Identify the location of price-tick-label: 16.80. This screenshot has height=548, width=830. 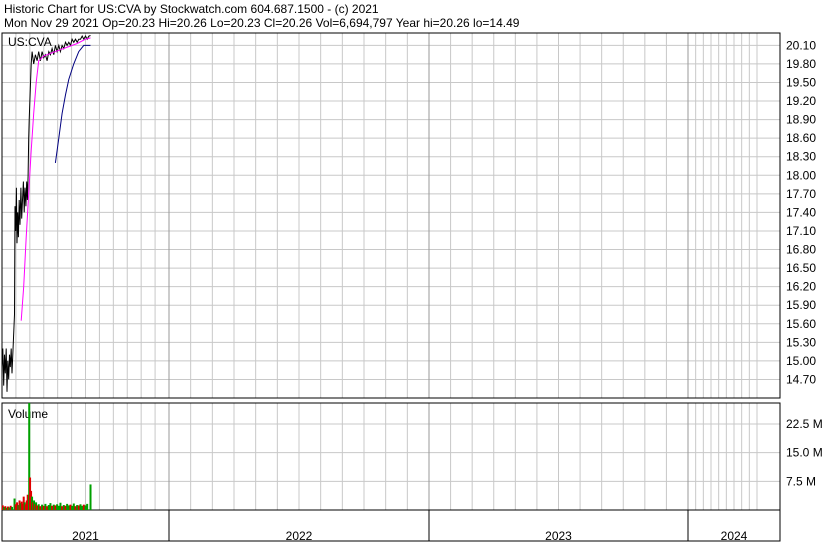
(801, 250).